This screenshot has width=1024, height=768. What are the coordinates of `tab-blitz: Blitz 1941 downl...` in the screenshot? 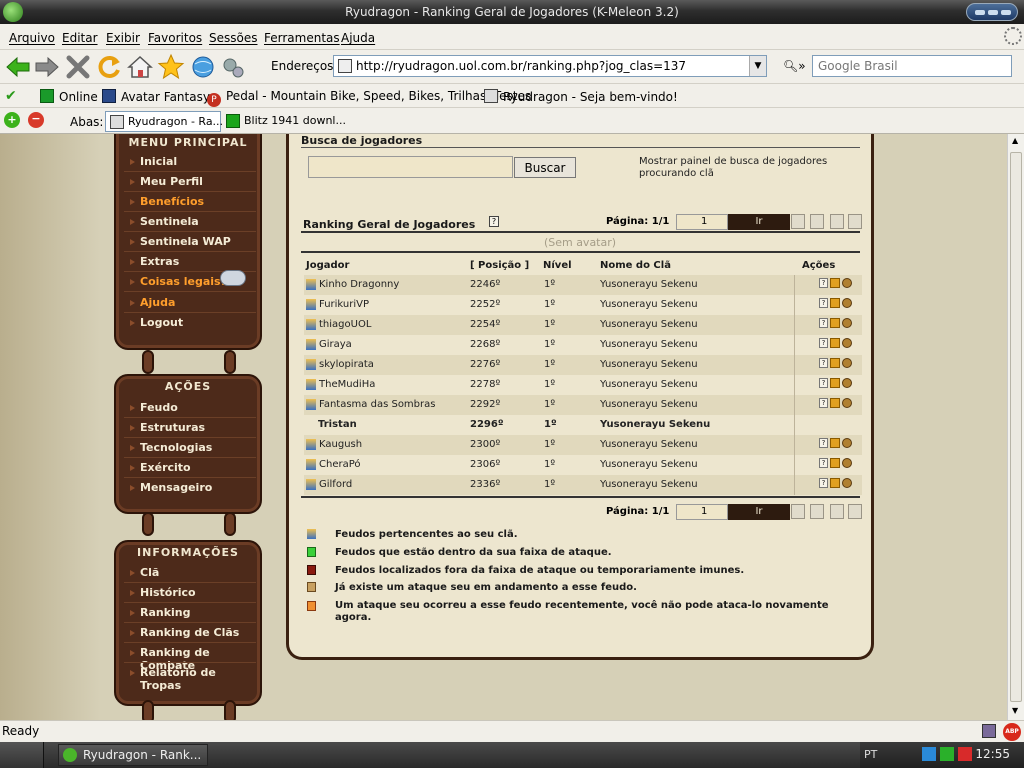 It's located at (284, 121).